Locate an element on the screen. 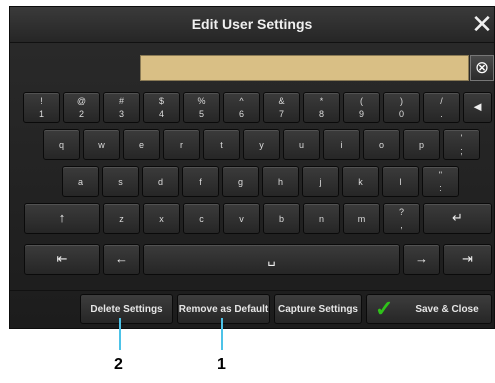 The image size is (495, 383). key-9: ) 0 is located at coordinates (401, 107).